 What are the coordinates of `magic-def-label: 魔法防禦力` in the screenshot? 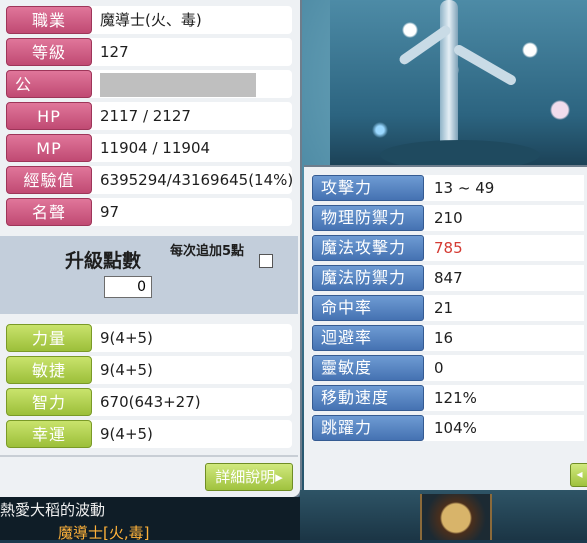 It's located at (368, 278).